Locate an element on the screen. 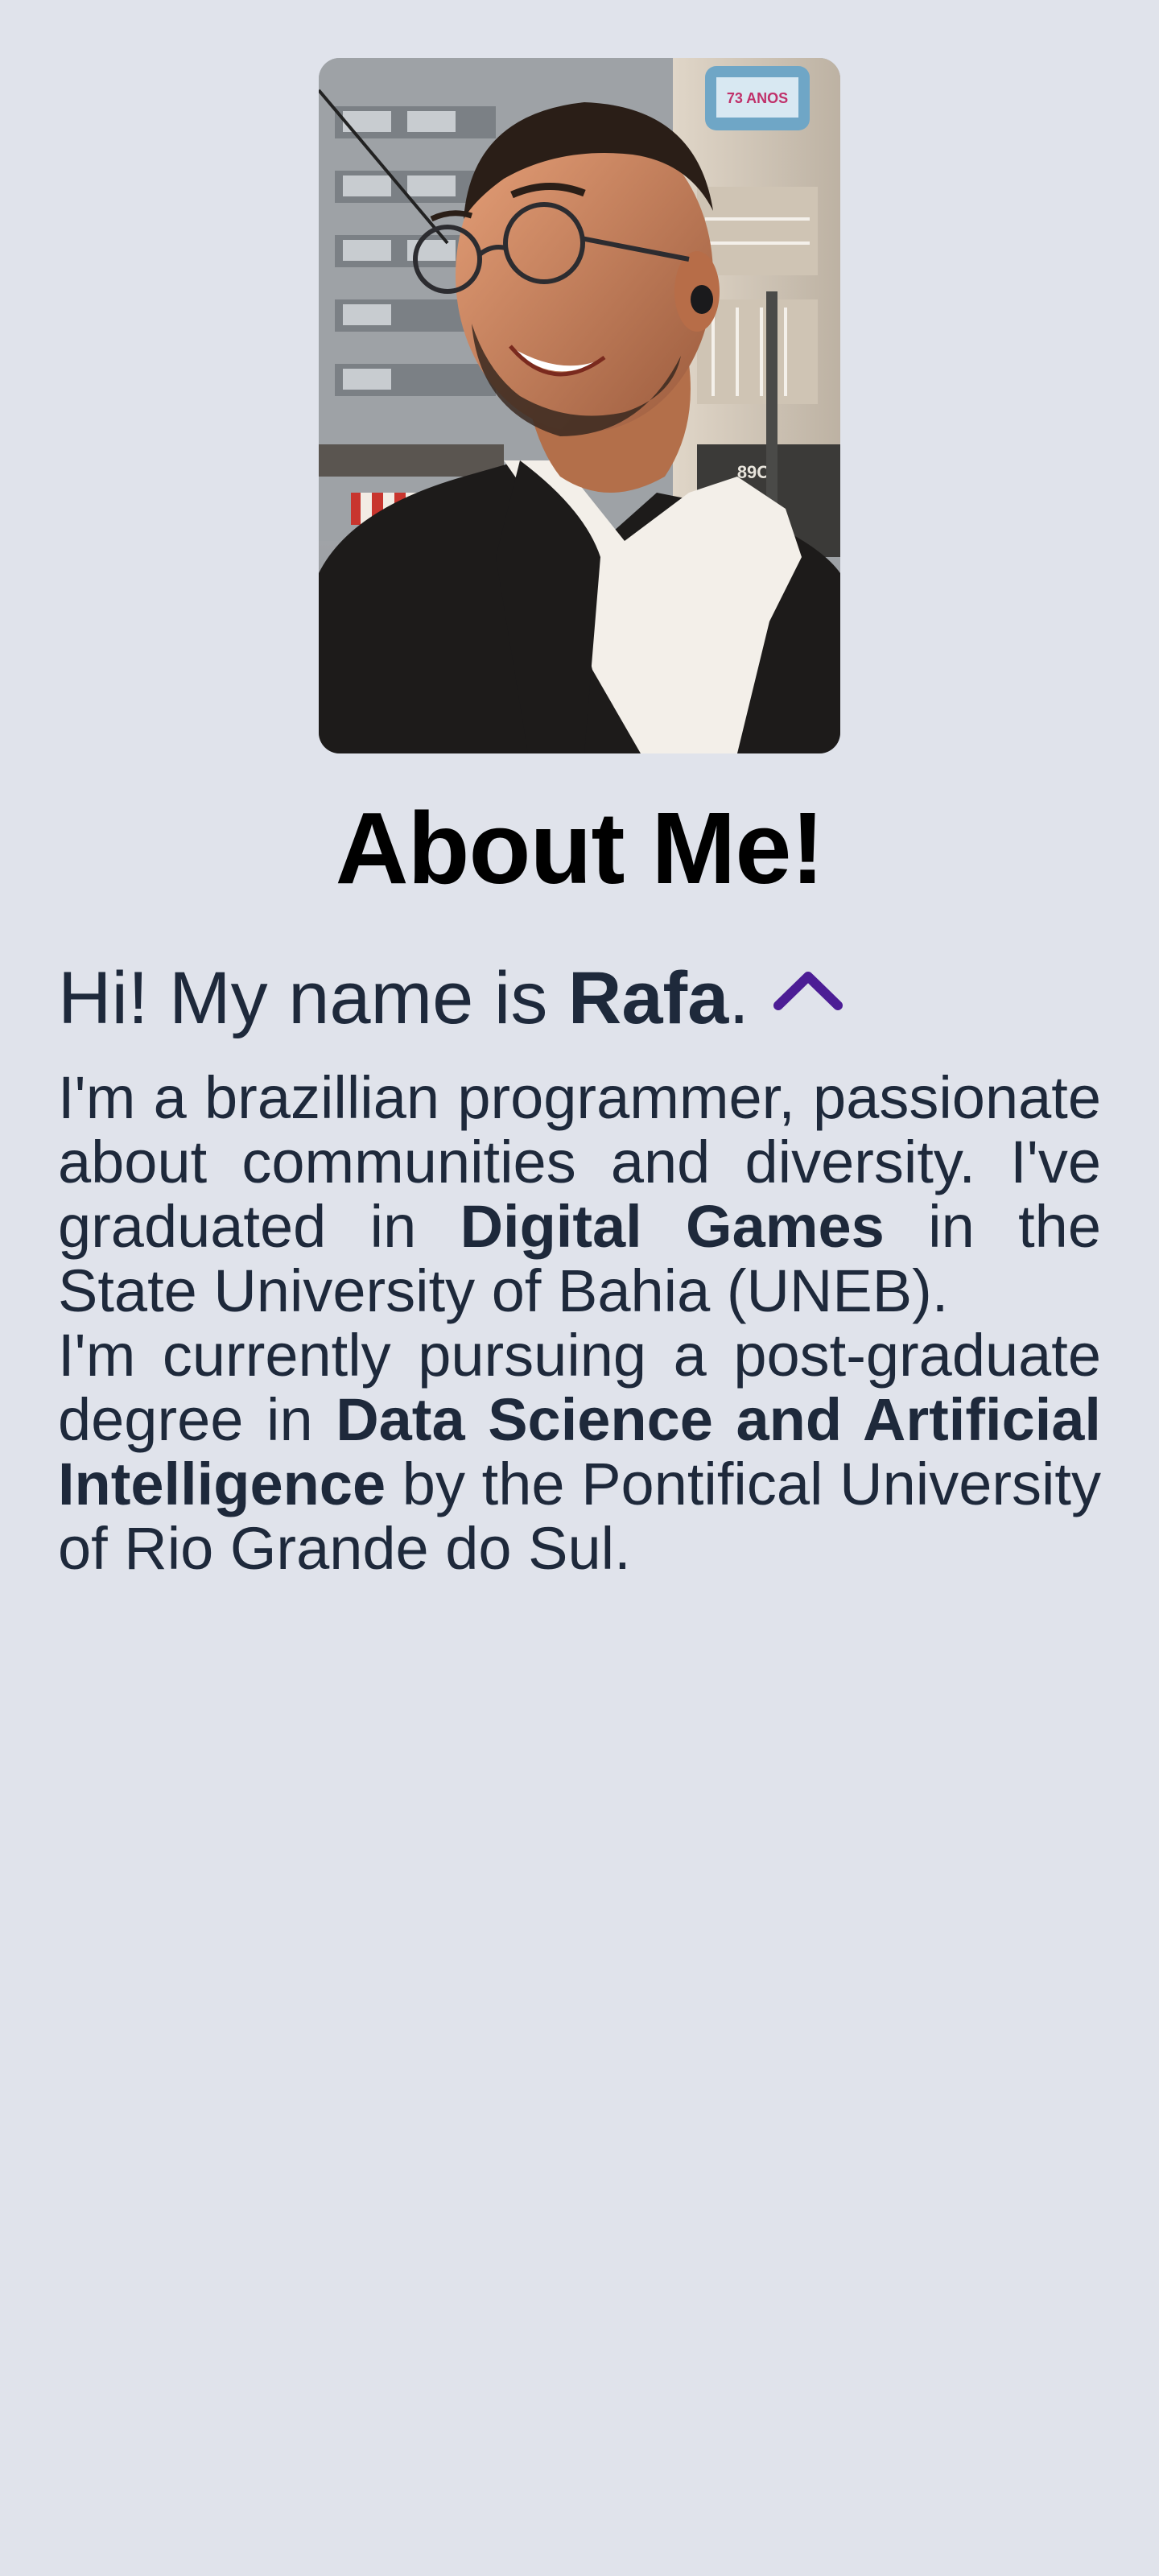  bio-degree-highlight: Digital Games is located at coordinates (672, 1226).